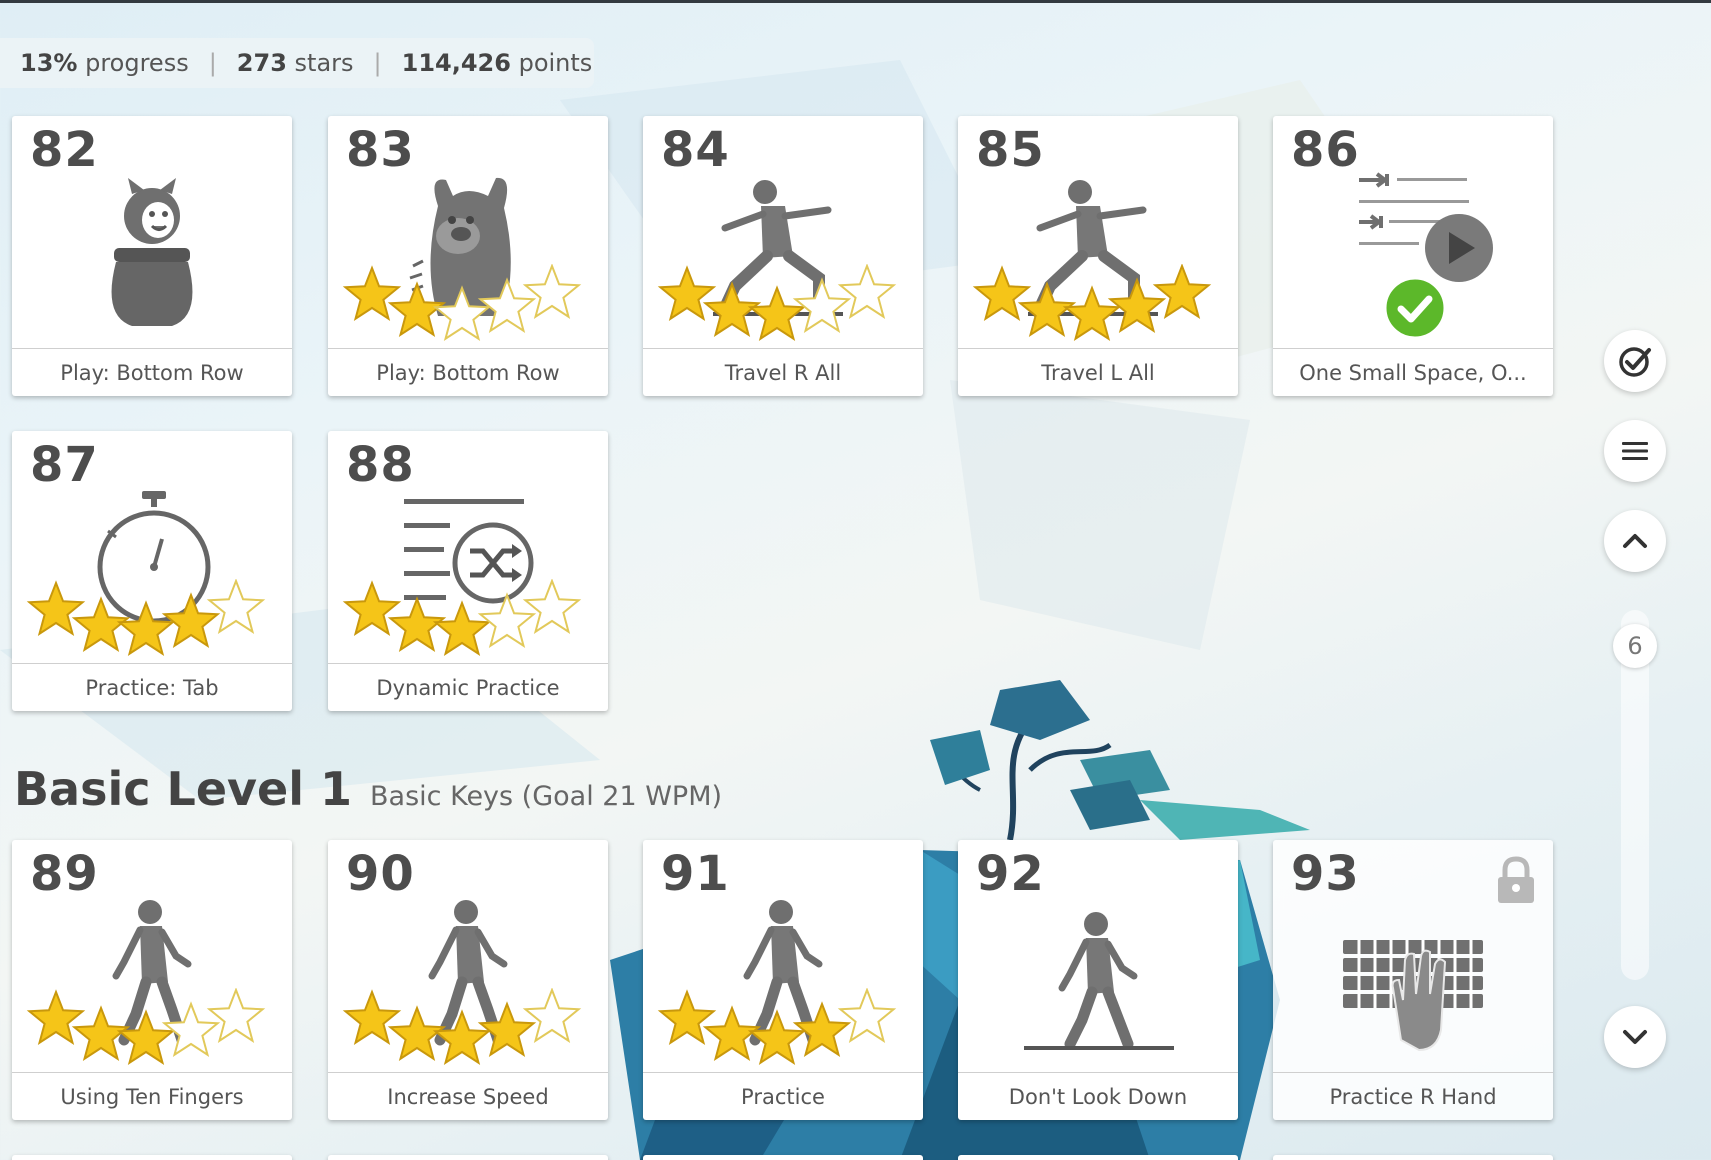 This screenshot has width=1711, height=1160. What do you see at coordinates (1413, 1096) in the screenshot?
I see `lesson-title: Practice R Hand` at bounding box center [1413, 1096].